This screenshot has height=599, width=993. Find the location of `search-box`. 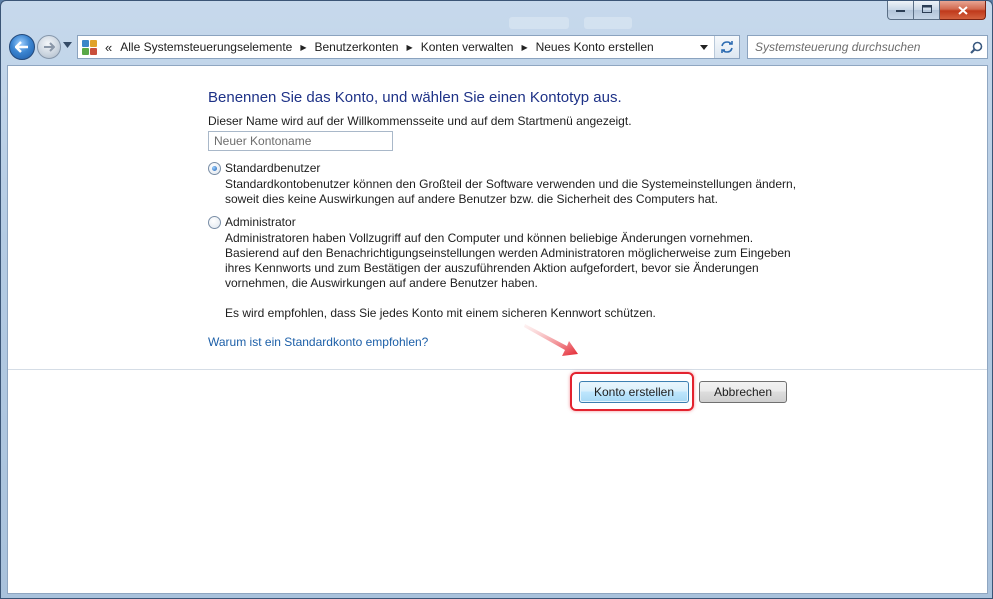

search-box is located at coordinates (867, 47).